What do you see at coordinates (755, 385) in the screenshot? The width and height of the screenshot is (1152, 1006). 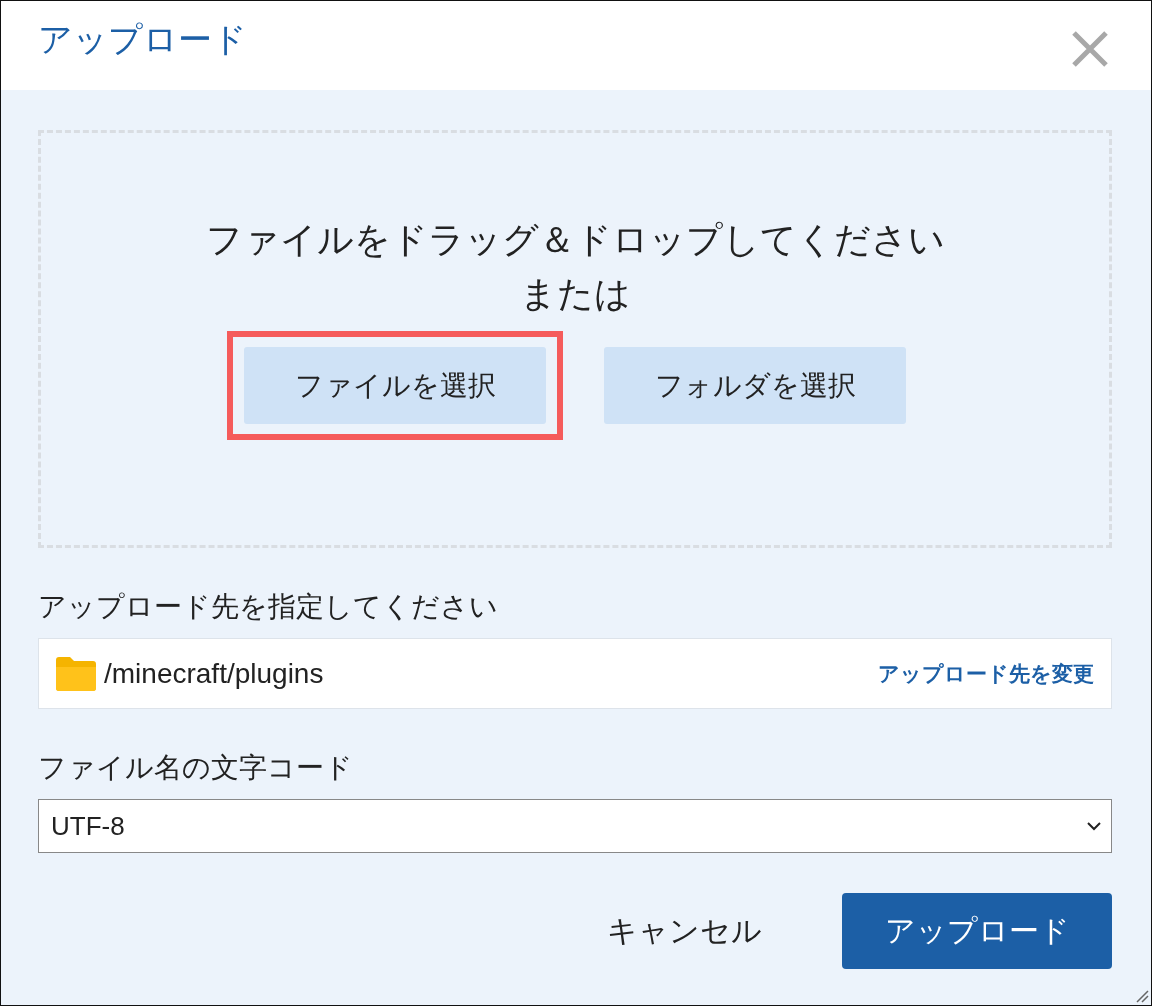 I see `select-button: フォルダを選択` at bounding box center [755, 385].